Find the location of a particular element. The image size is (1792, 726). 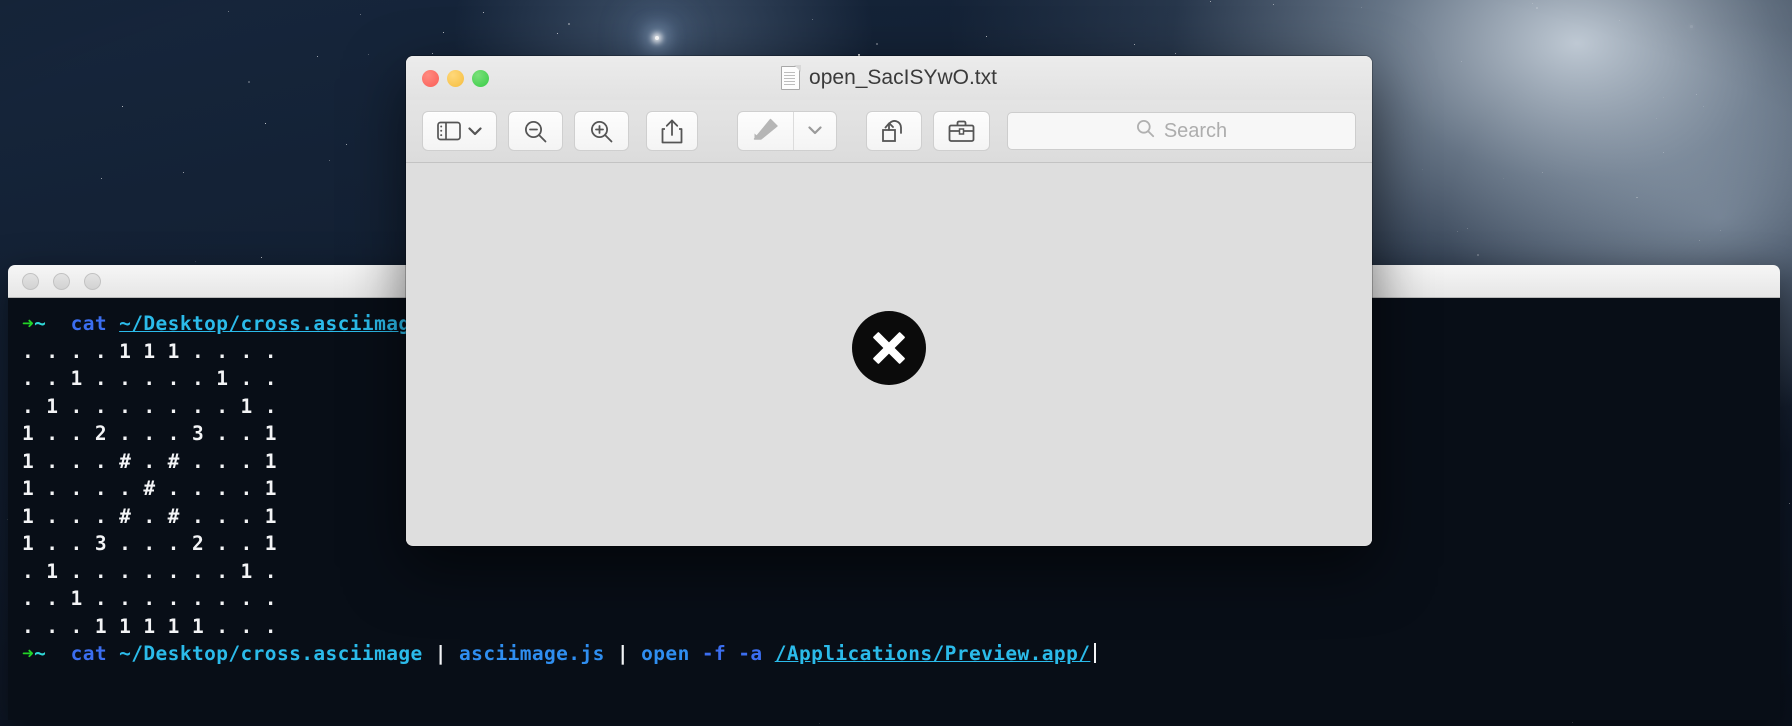

document-icon is located at coordinates (791, 77).